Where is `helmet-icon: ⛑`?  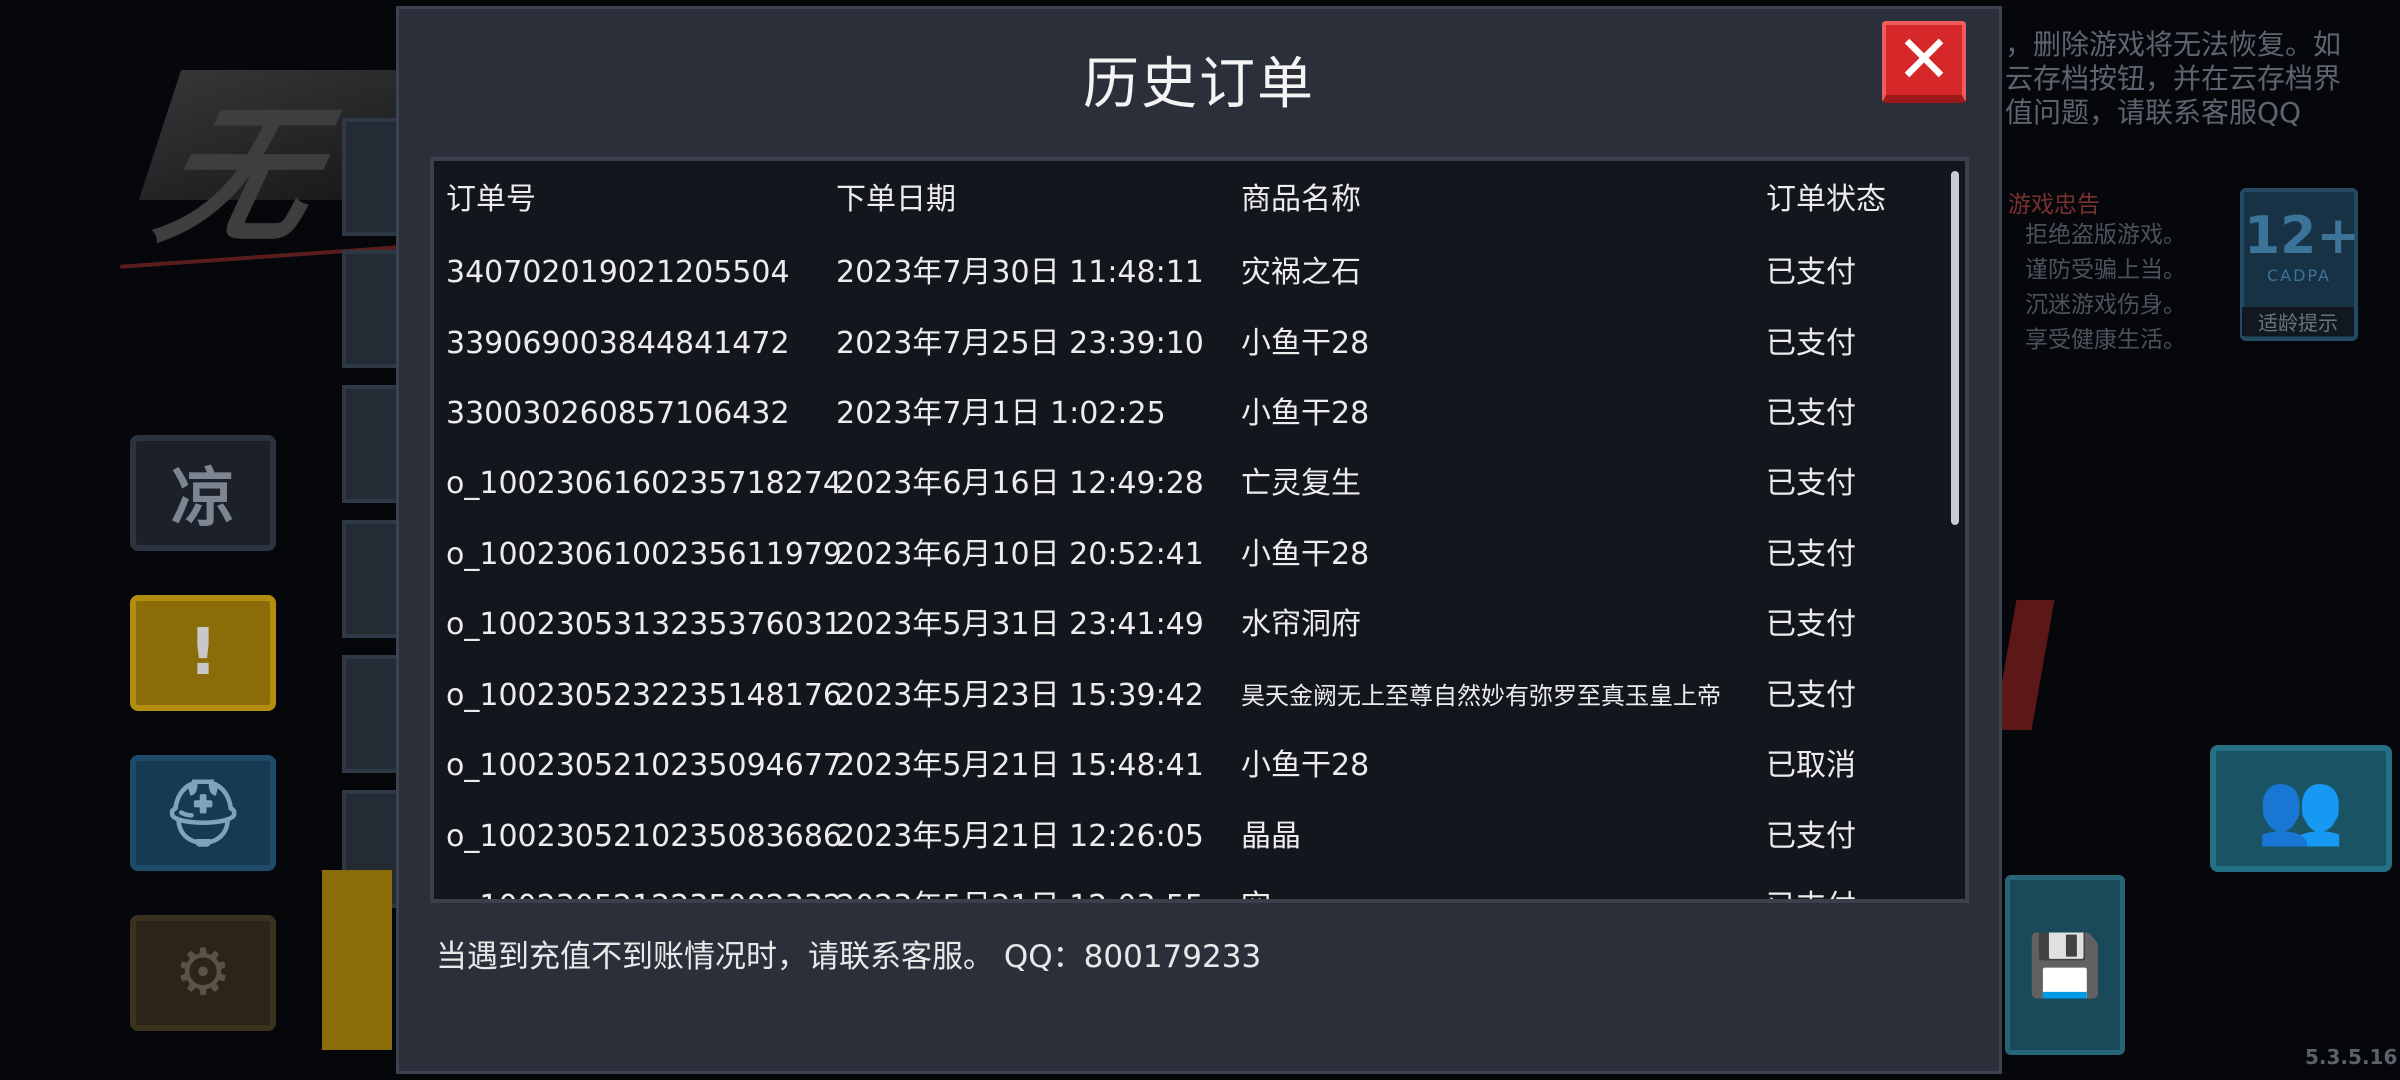
helmet-icon: ⛑ is located at coordinates (203, 813).